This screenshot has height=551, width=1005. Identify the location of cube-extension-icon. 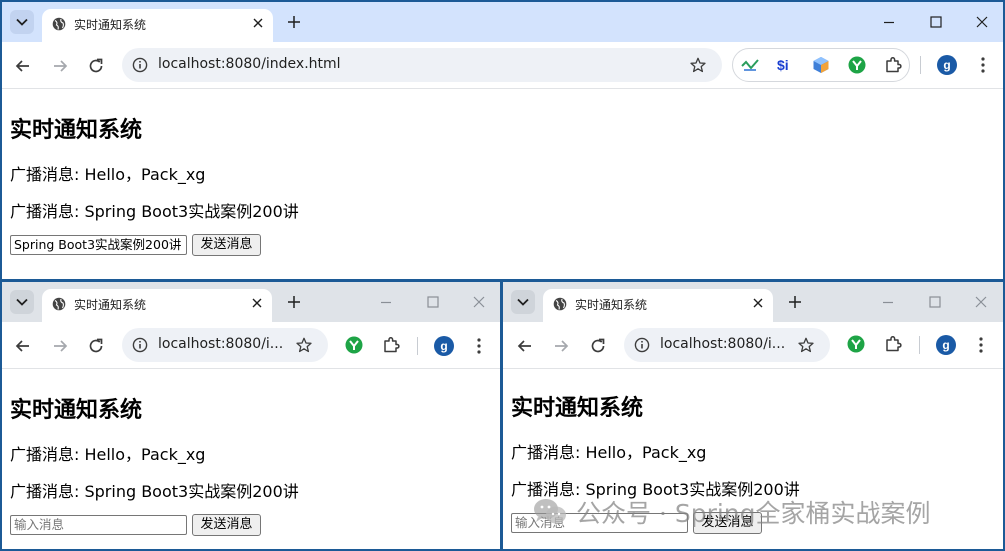
(821, 65).